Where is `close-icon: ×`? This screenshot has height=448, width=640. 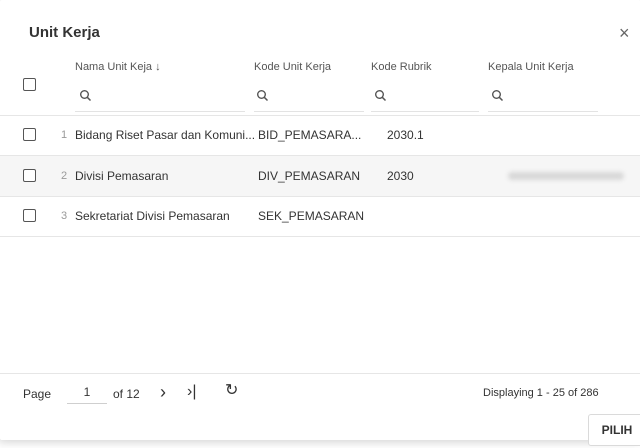 close-icon: × is located at coordinates (624, 33).